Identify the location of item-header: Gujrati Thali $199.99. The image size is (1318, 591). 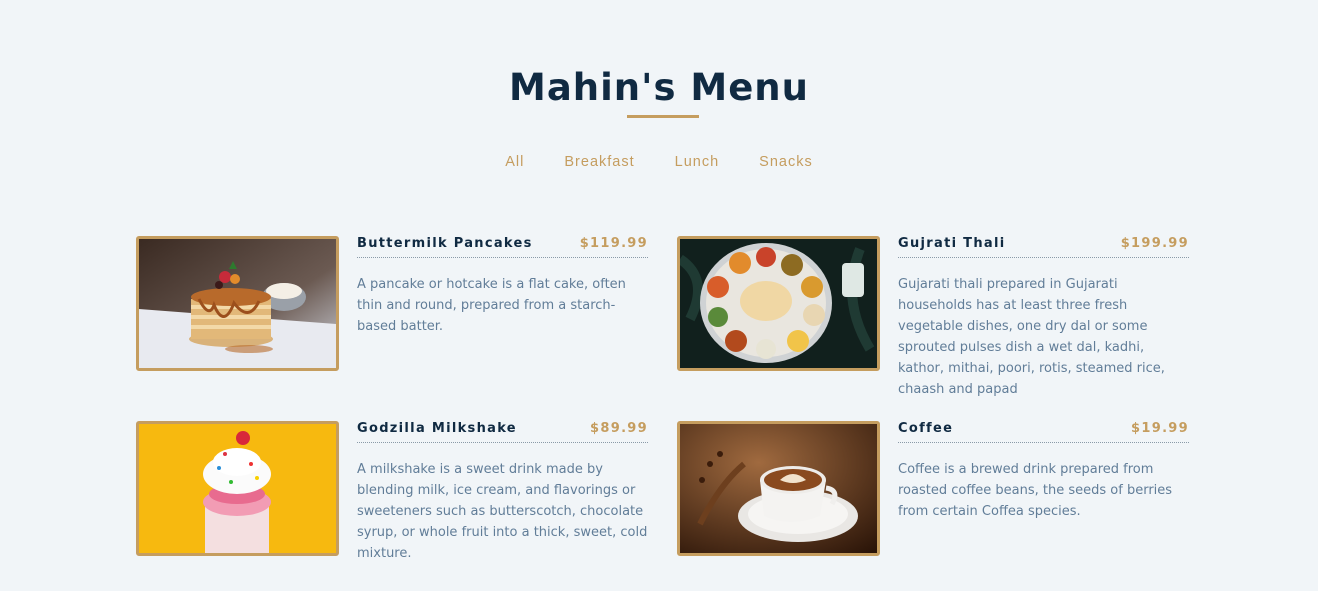
(1043, 247).